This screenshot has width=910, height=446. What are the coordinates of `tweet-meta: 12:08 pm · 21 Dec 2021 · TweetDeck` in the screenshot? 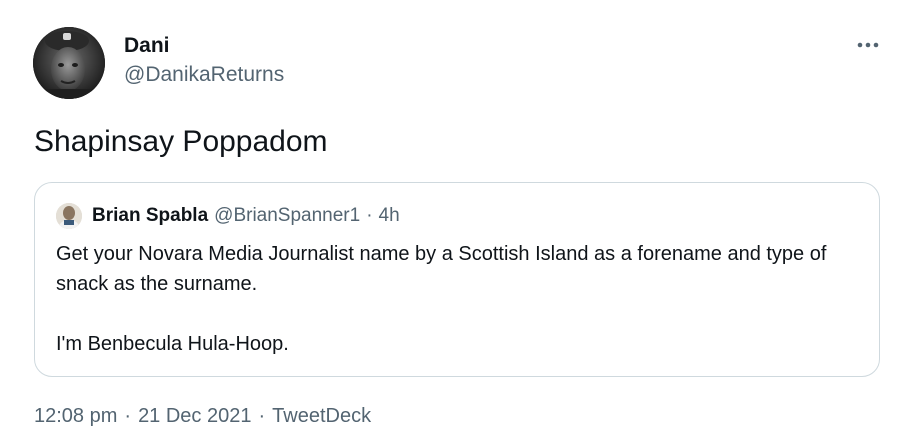 It's located at (202, 416).